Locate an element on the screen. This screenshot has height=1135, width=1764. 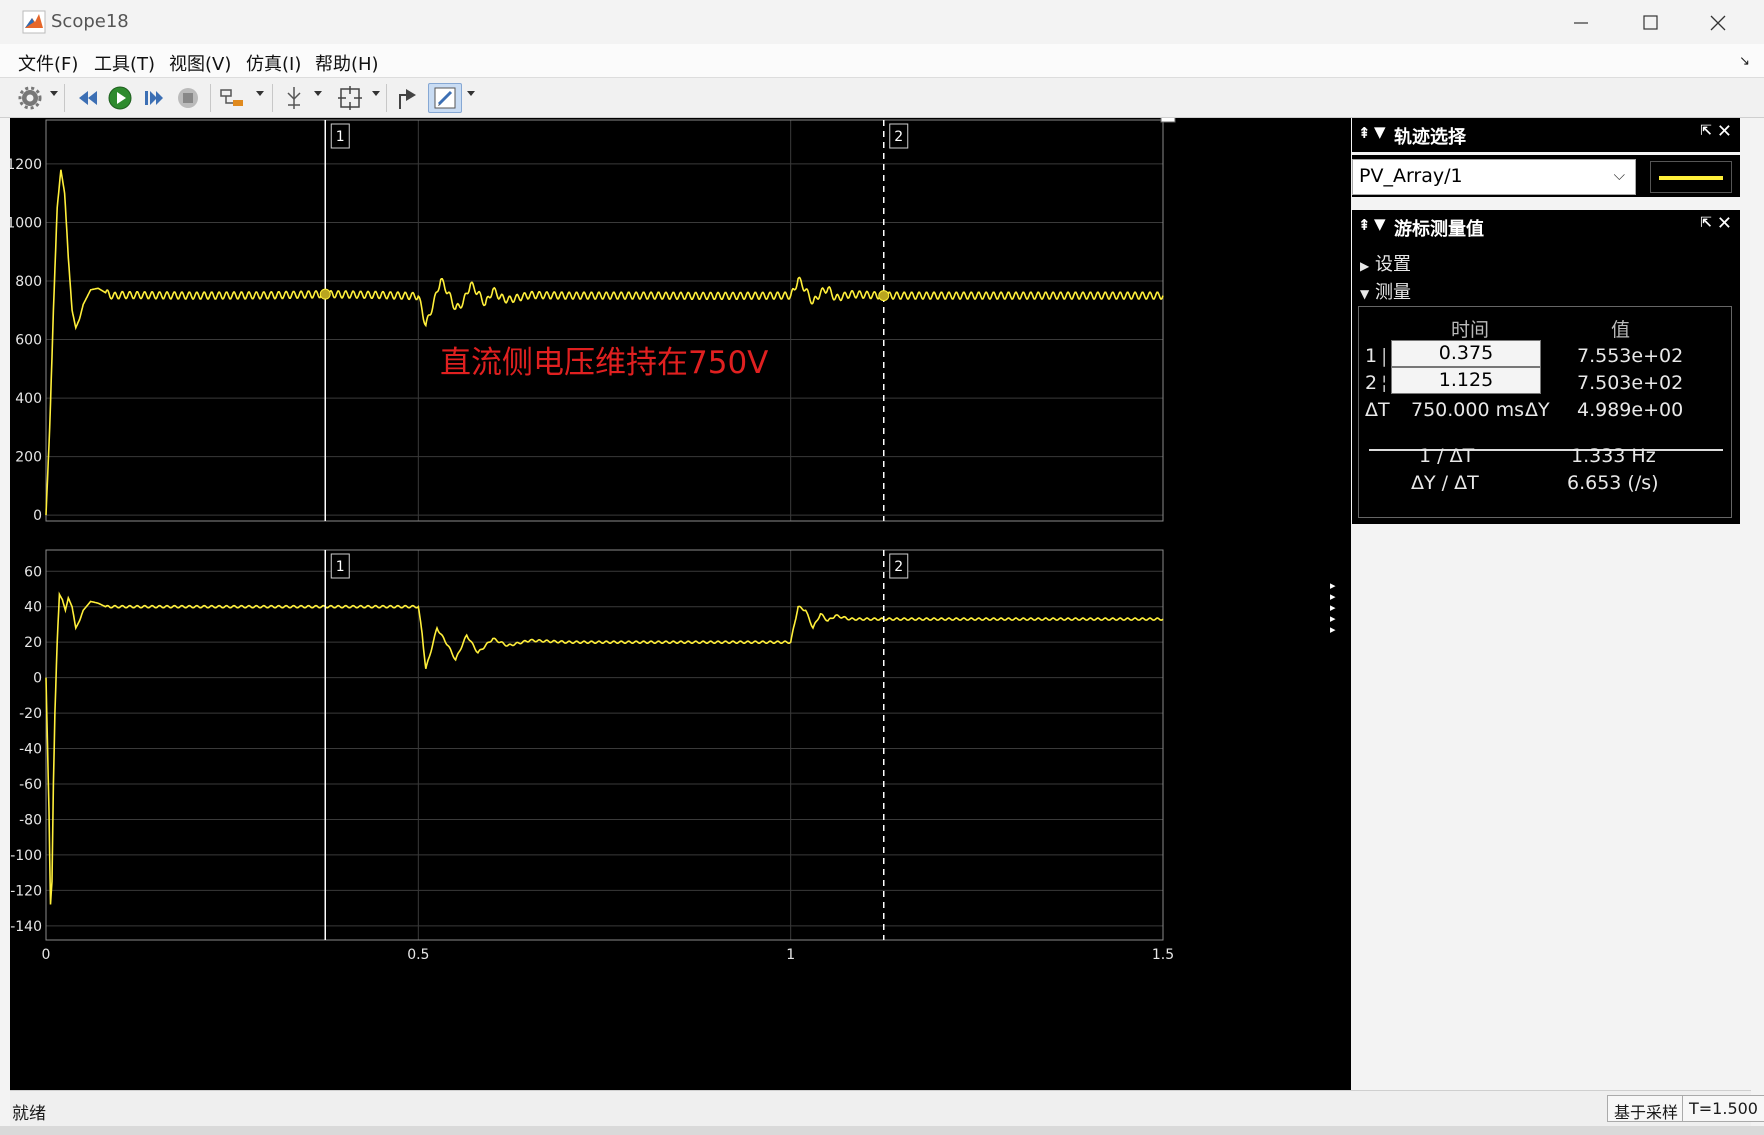
y-tick-label: -120 is located at coordinates (26, 891).